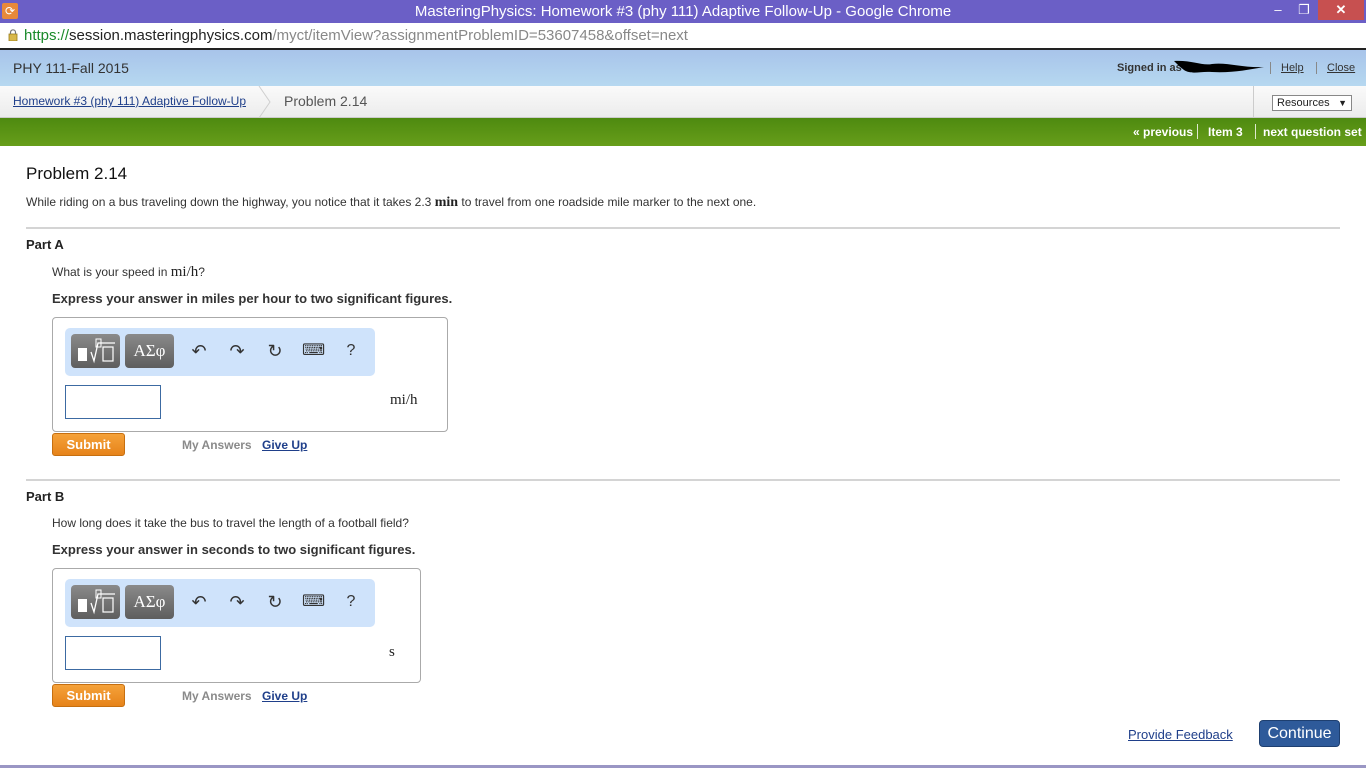 The width and height of the screenshot is (1366, 768). Describe the element at coordinates (171, 35) in the screenshot. I see `url-host: session.masteringphysics.com` at that location.